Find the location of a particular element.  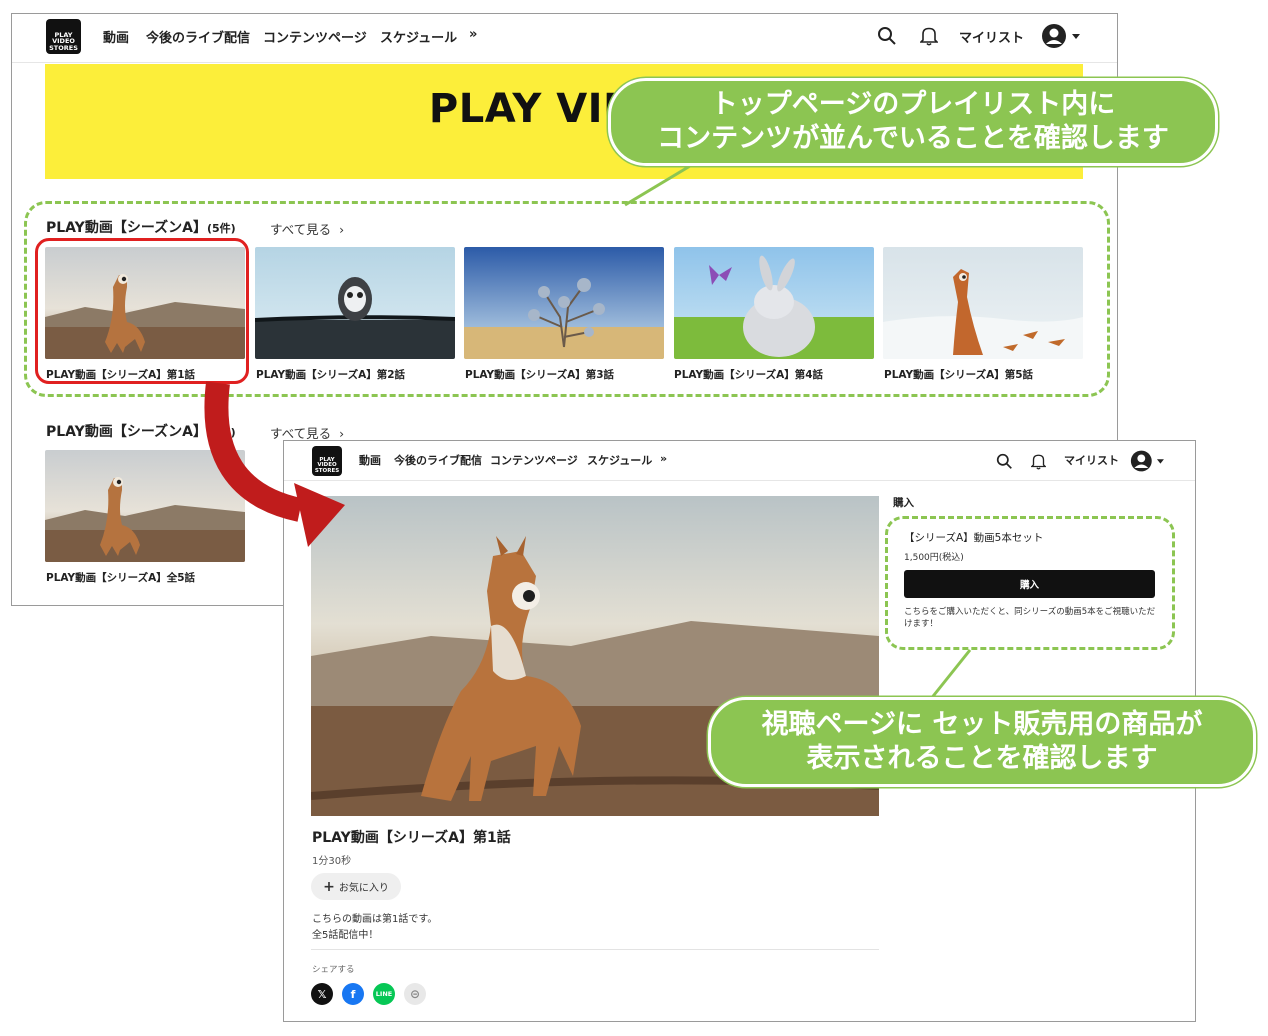

facebook-icon: f is located at coordinates (353, 994).